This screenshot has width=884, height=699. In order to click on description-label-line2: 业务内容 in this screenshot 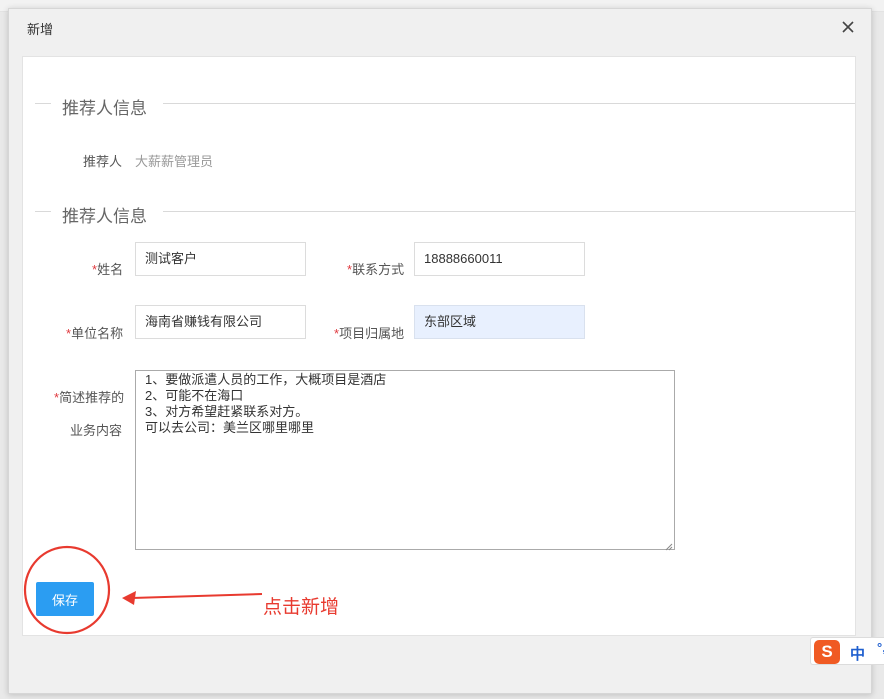, I will do `click(96, 430)`.